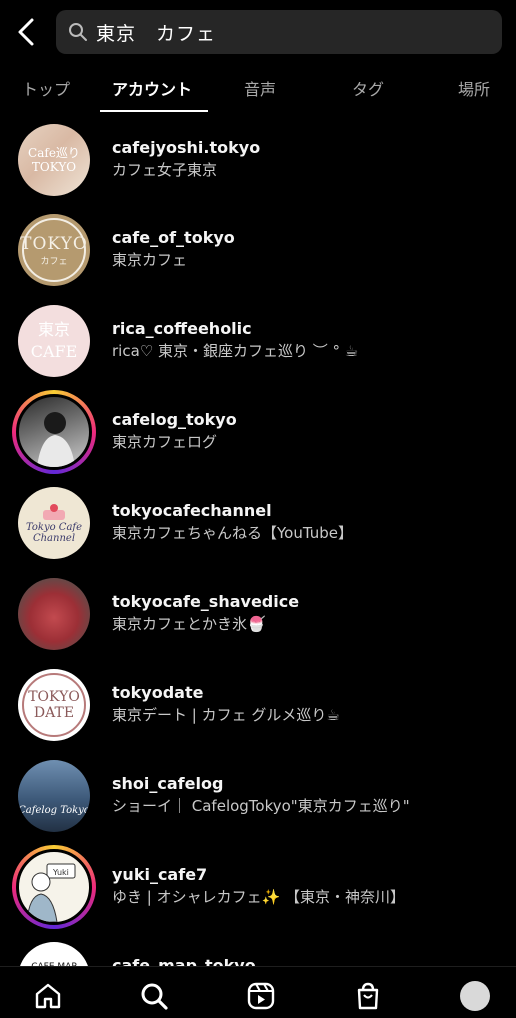 The image size is (516, 1018). Describe the element at coordinates (54, 614) in the screenshot. I see `avatar` at that location.